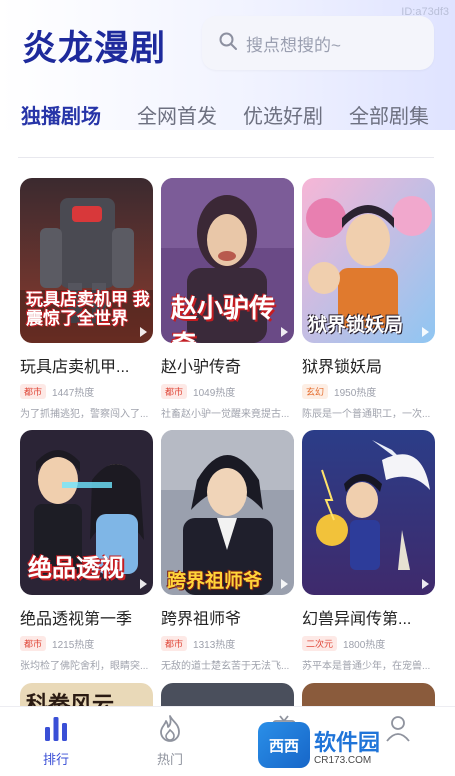 This screenshot has height=776, width=455. What do you see at coordinates (356, 325) in the screenshot?
I see `poster-text: 狱界锁妖局` at bounding box center [356, 325].